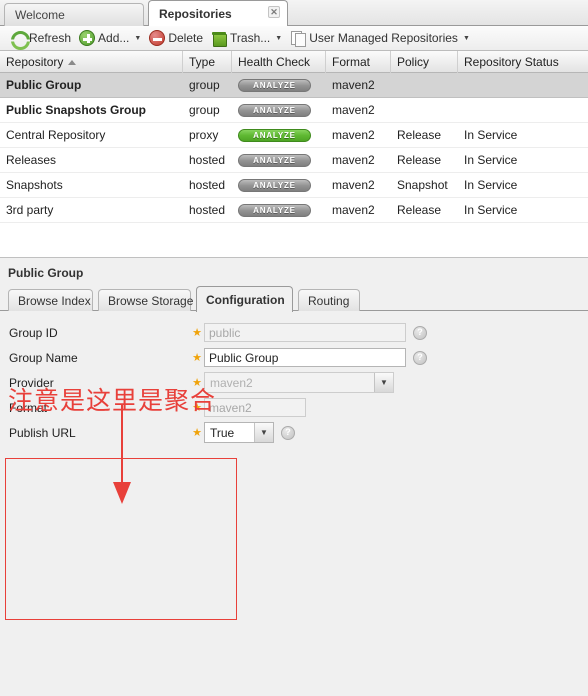  I want to click on refresh-label: Refresh, so click(50, 38).